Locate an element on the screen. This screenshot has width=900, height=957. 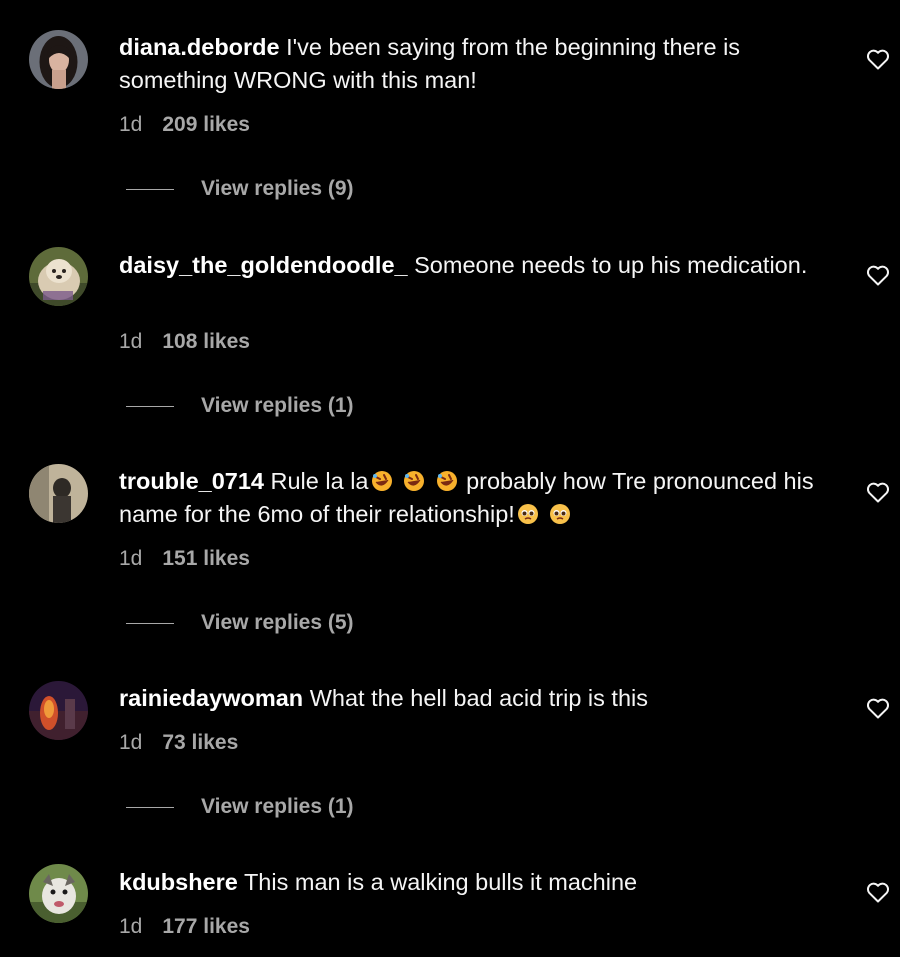
username: trouble_0714 is located at coordinates (191, 481).